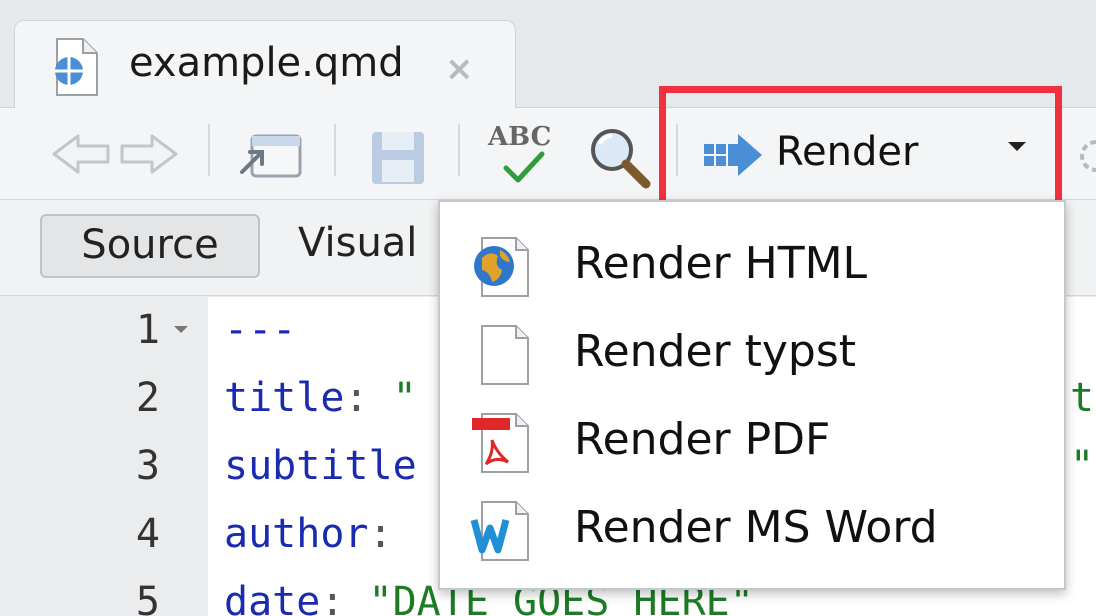 The image size is (1096, 616). I want to click on menu-item-render-html: Render HTML, so click(752, 265).